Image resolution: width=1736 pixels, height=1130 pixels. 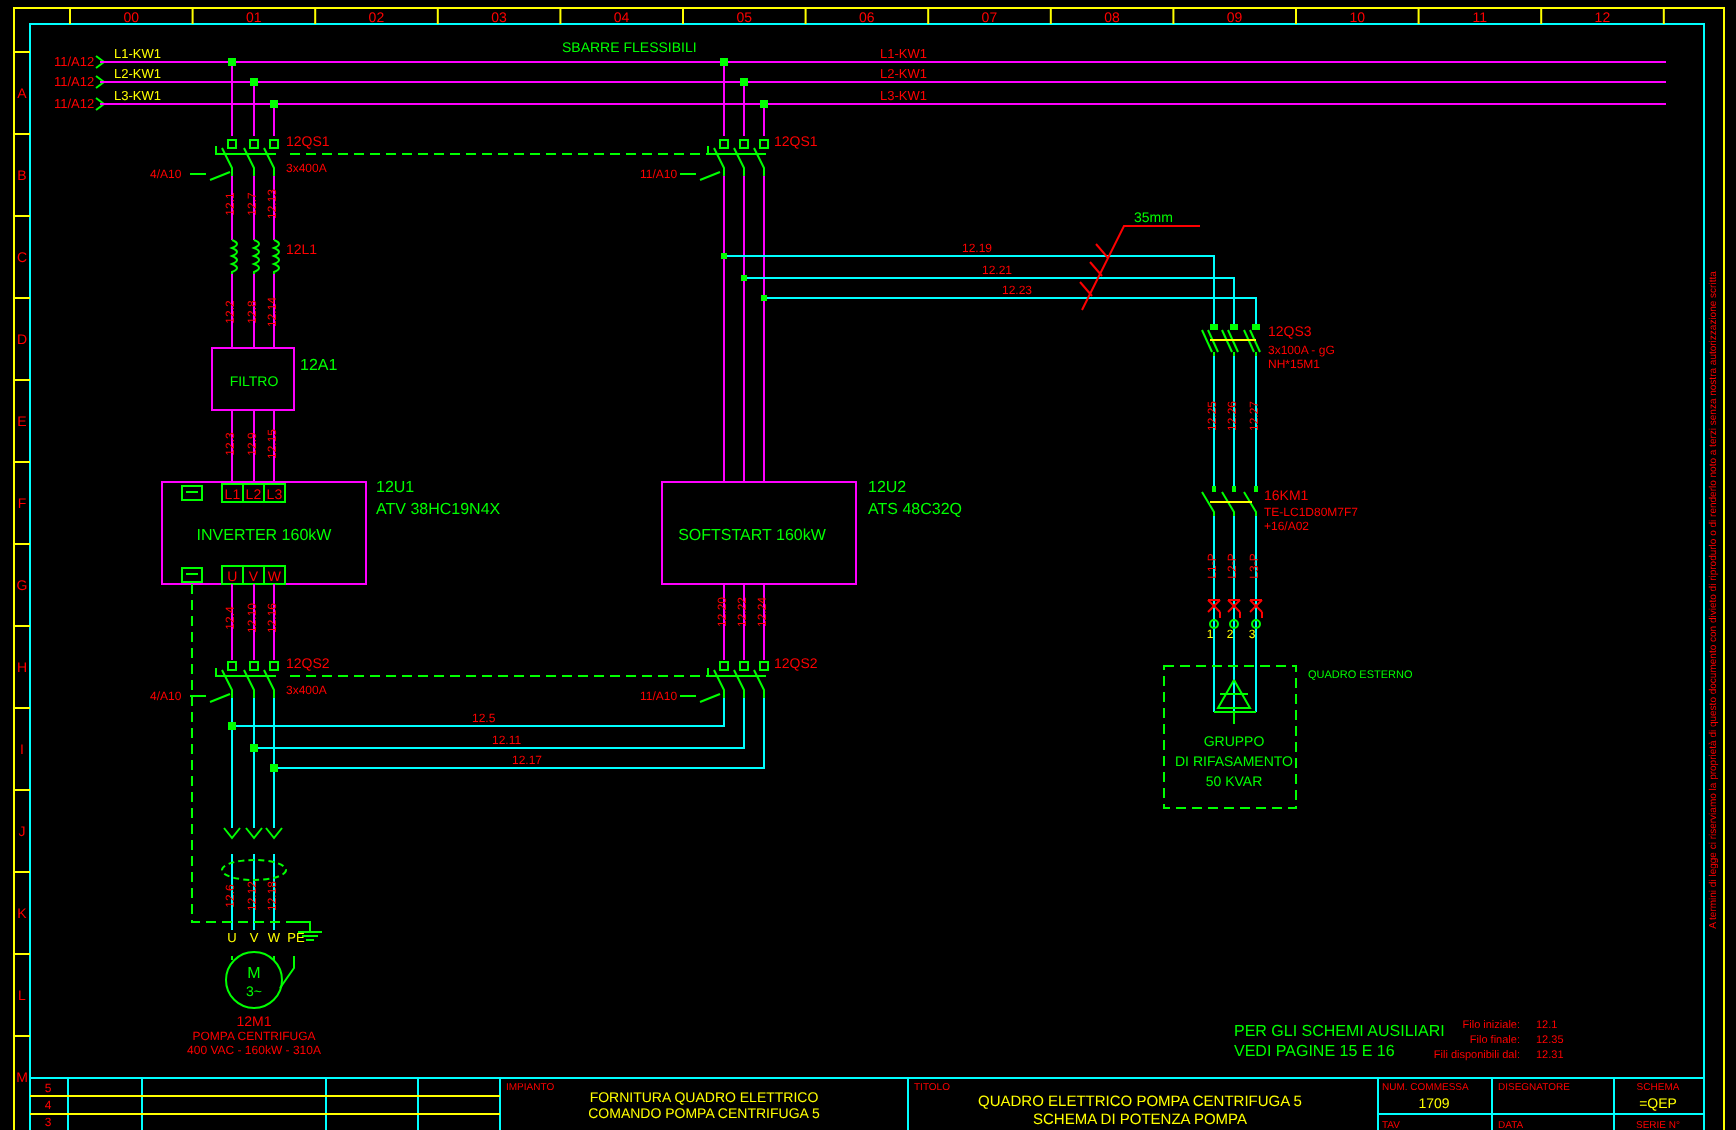 What do you see at coordinates (253, 833) in the screenshot?
I see `connector-icon` at bounding box center [253, 833].